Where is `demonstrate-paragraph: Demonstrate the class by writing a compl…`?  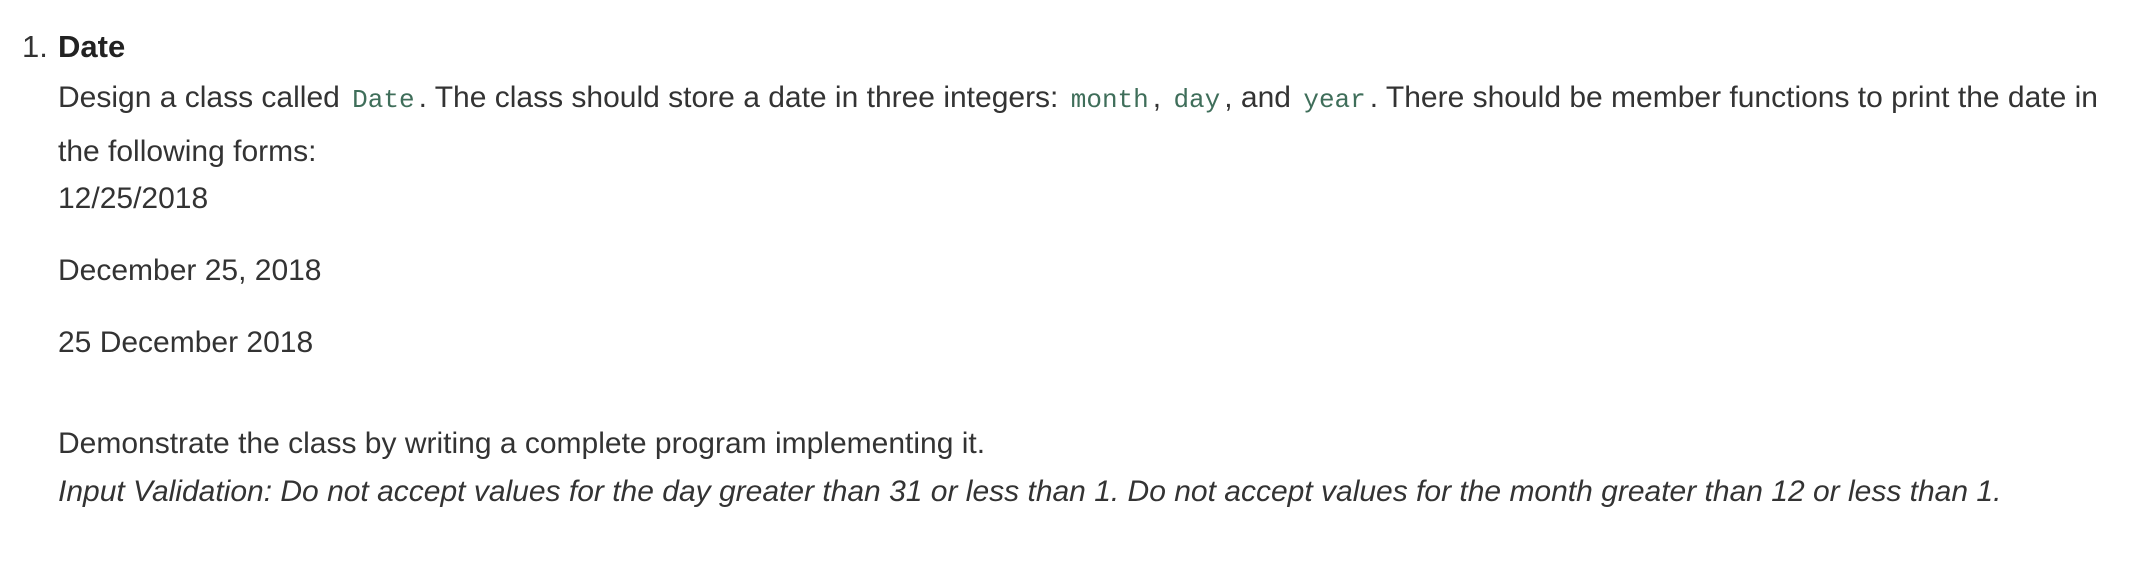 demonstrate-paragraph: Demonstrate the class by writing a compl… is located at coordinates (522, 443).